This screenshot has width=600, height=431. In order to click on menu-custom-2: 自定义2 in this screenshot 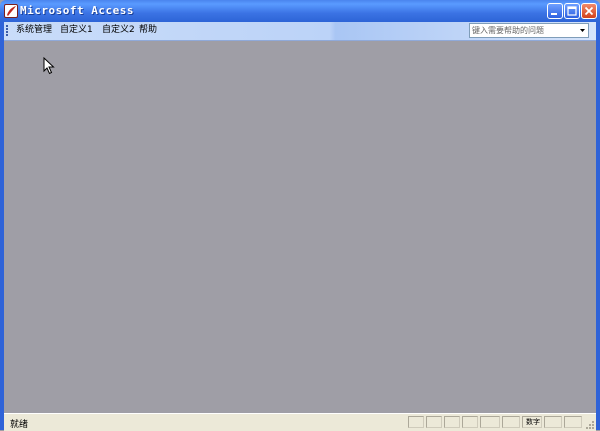, I will do `click(118, 30)`.